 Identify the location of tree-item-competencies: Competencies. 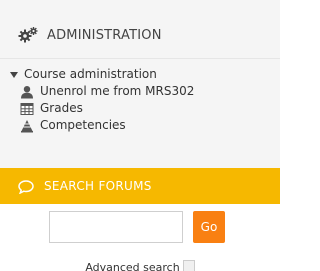
(107, 125).